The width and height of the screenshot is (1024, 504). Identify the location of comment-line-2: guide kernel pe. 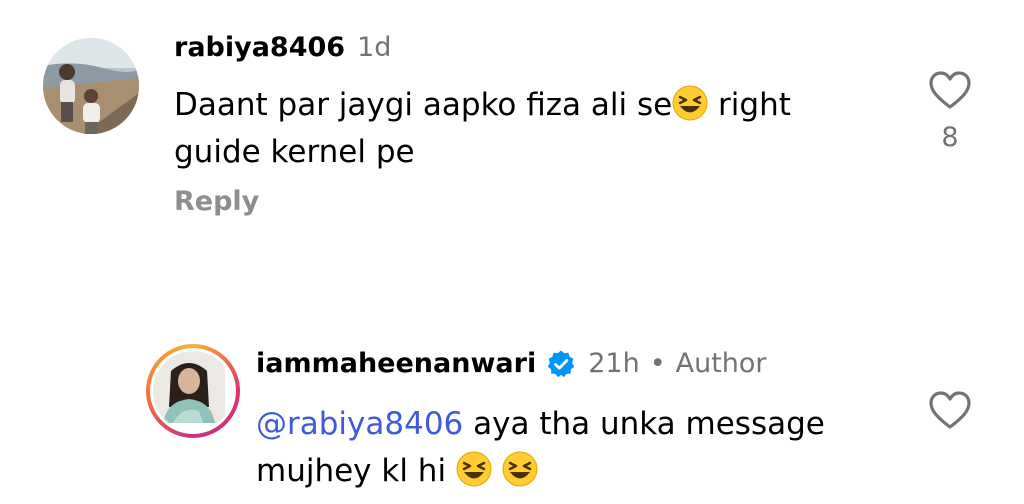
(294, 152).